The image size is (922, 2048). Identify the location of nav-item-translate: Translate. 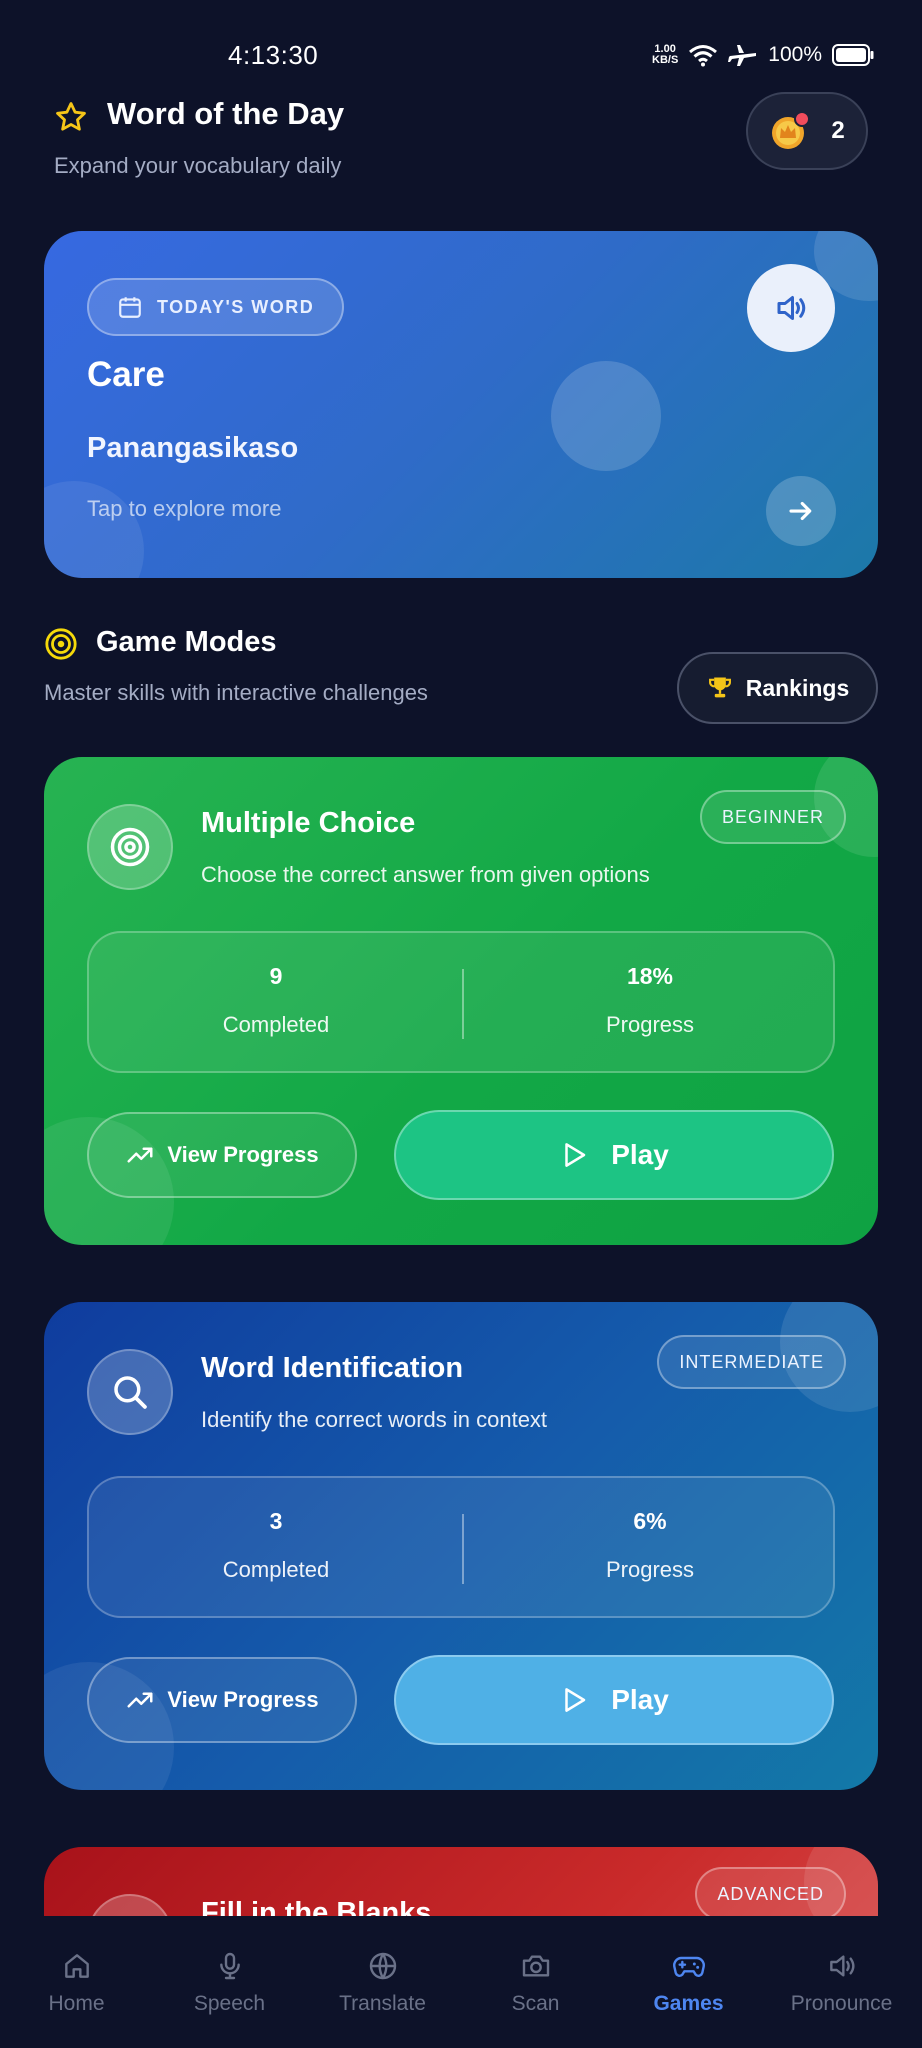
(382, 1983).